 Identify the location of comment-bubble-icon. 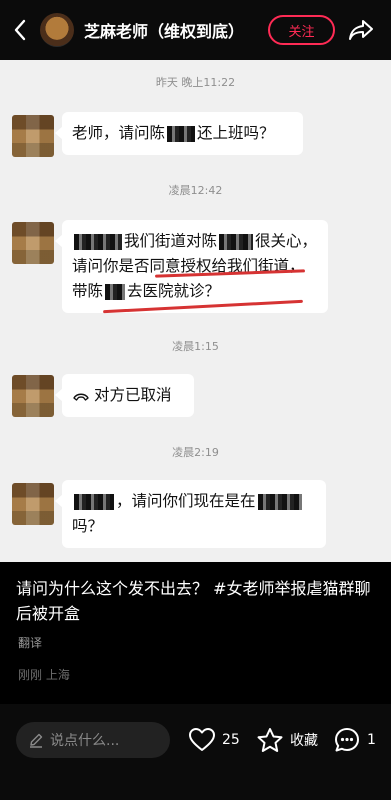
(347, 740).